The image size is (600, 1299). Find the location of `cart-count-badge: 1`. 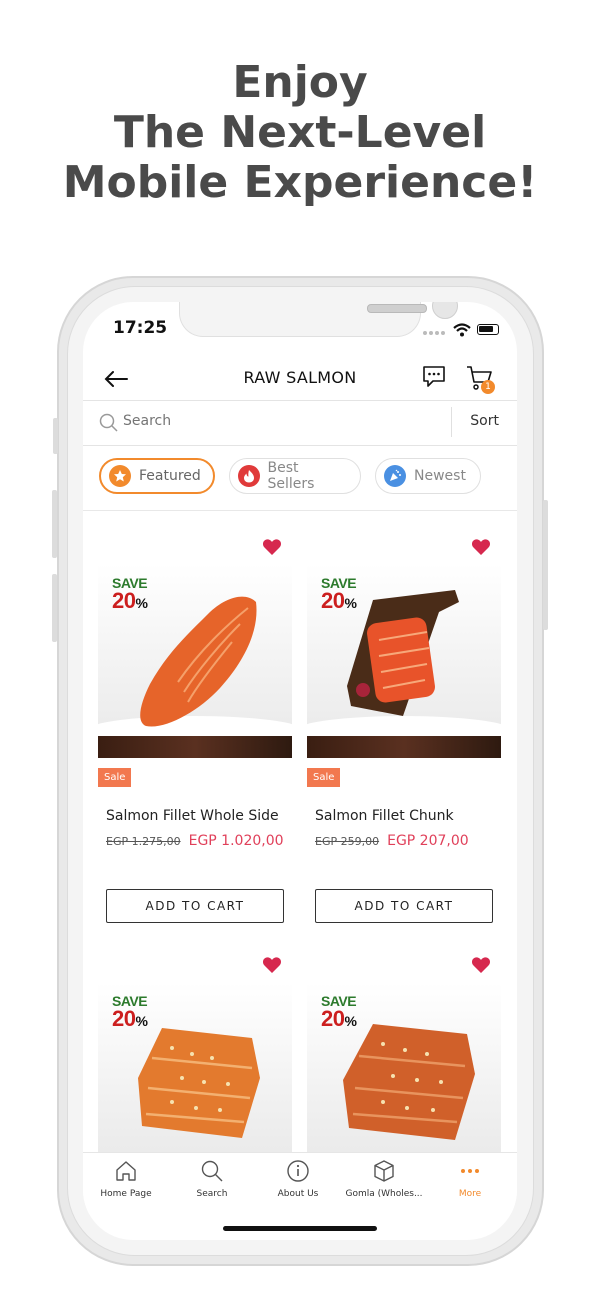

cart-count-badge: 1 is located at coordinates (488, 387).